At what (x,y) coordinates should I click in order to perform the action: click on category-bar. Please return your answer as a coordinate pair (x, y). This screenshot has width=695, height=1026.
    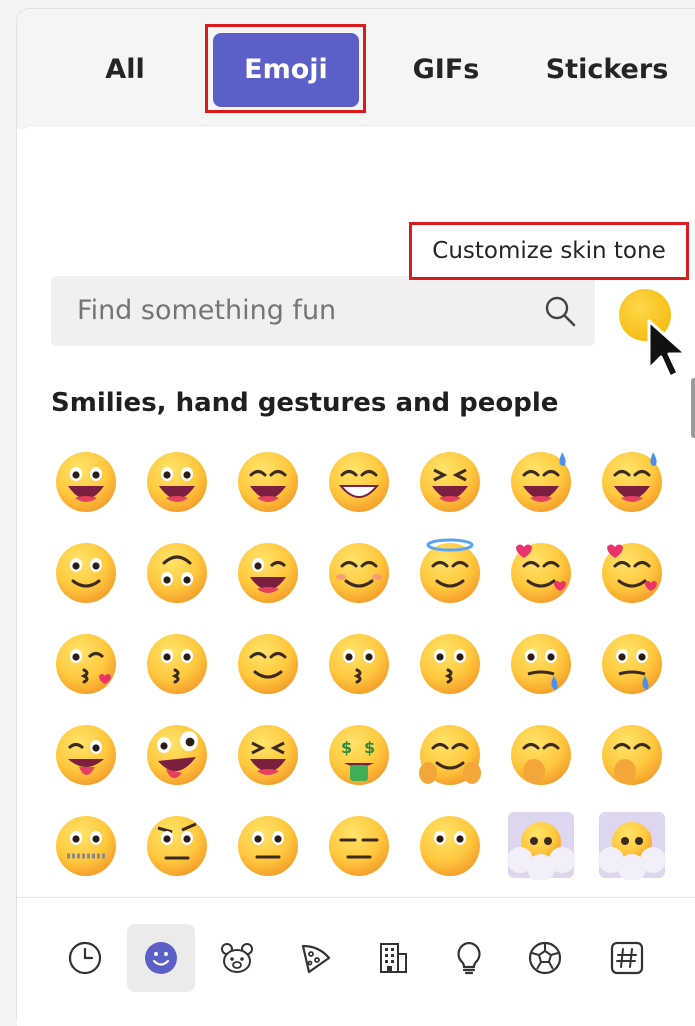
    Looking at the image, I should click on (356, 957).